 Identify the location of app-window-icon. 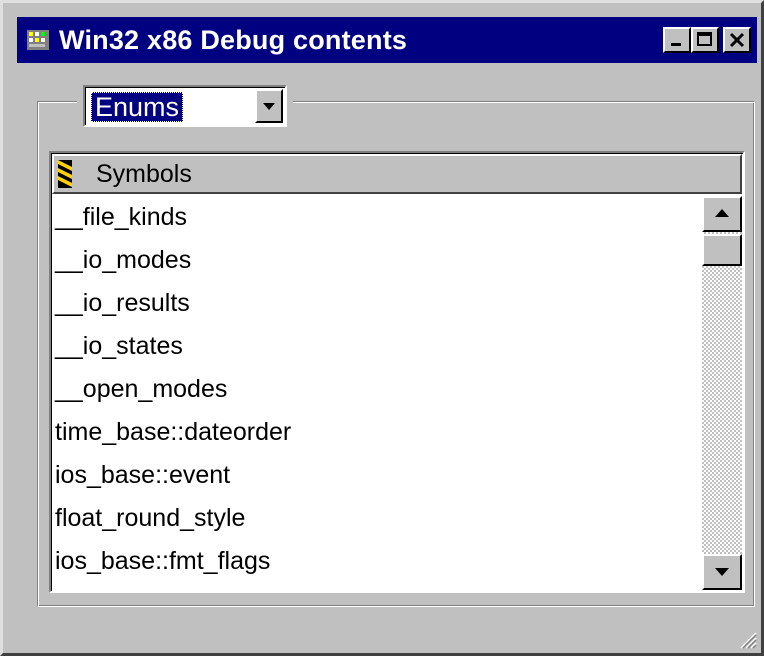
(38, 40).